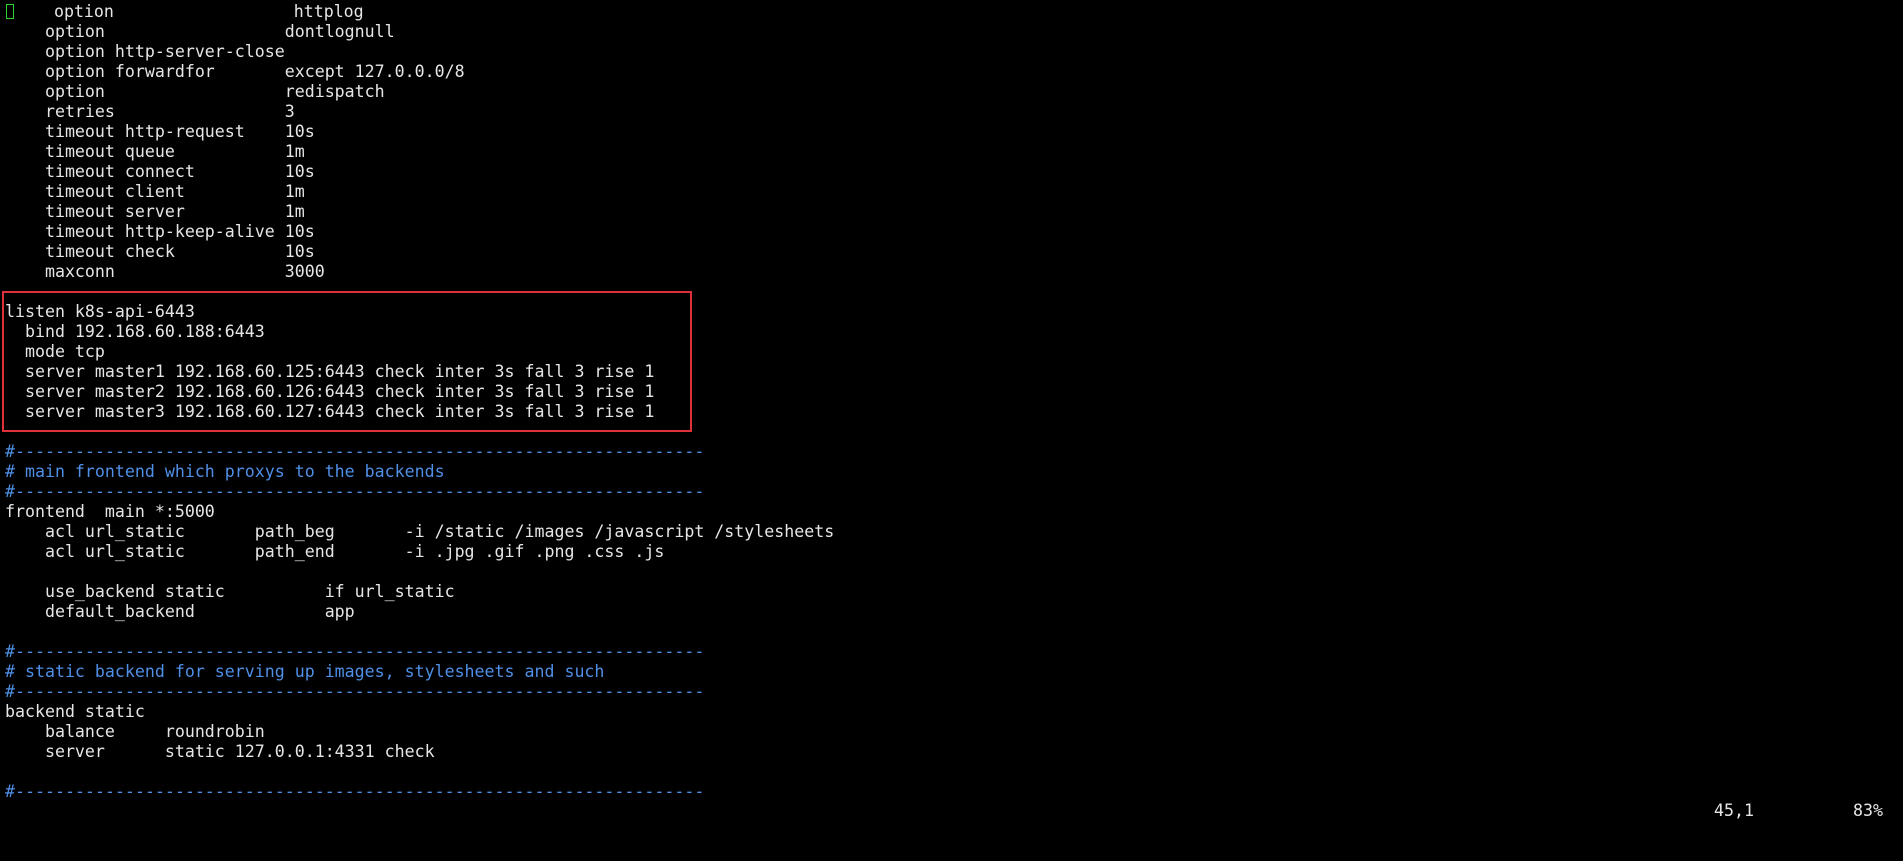 The image size is (1903, 861). Describe the element at coordinates (155, 151) in the screenshot. I see `code-line: timeout queue 1m` at that location.